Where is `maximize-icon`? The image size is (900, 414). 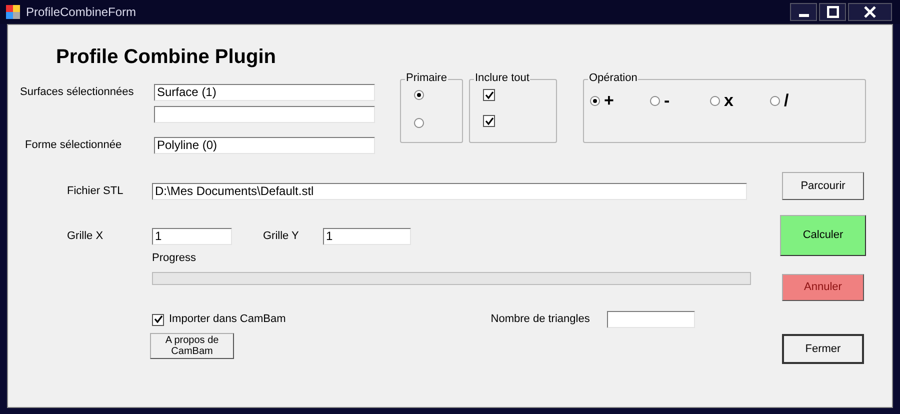 maximize-icon is located at coordinates (832, 12).